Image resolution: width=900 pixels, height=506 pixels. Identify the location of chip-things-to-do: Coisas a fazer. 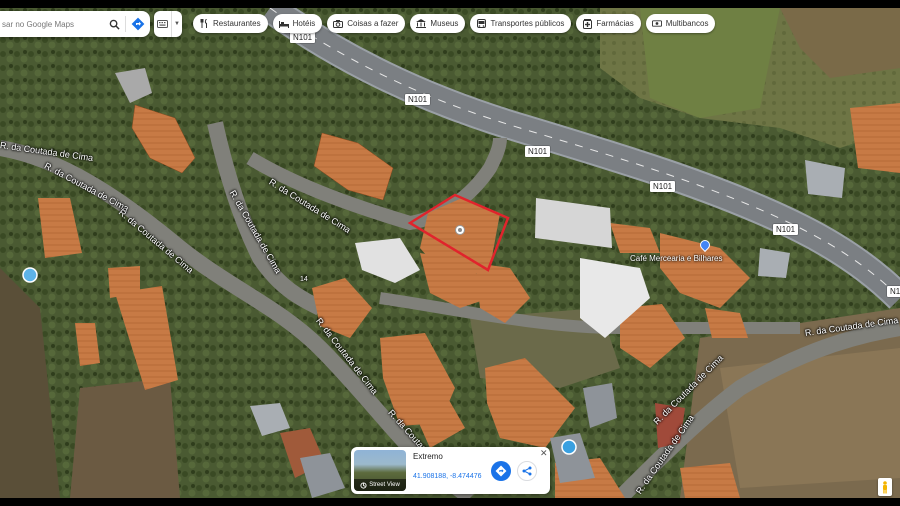
(366, 23).